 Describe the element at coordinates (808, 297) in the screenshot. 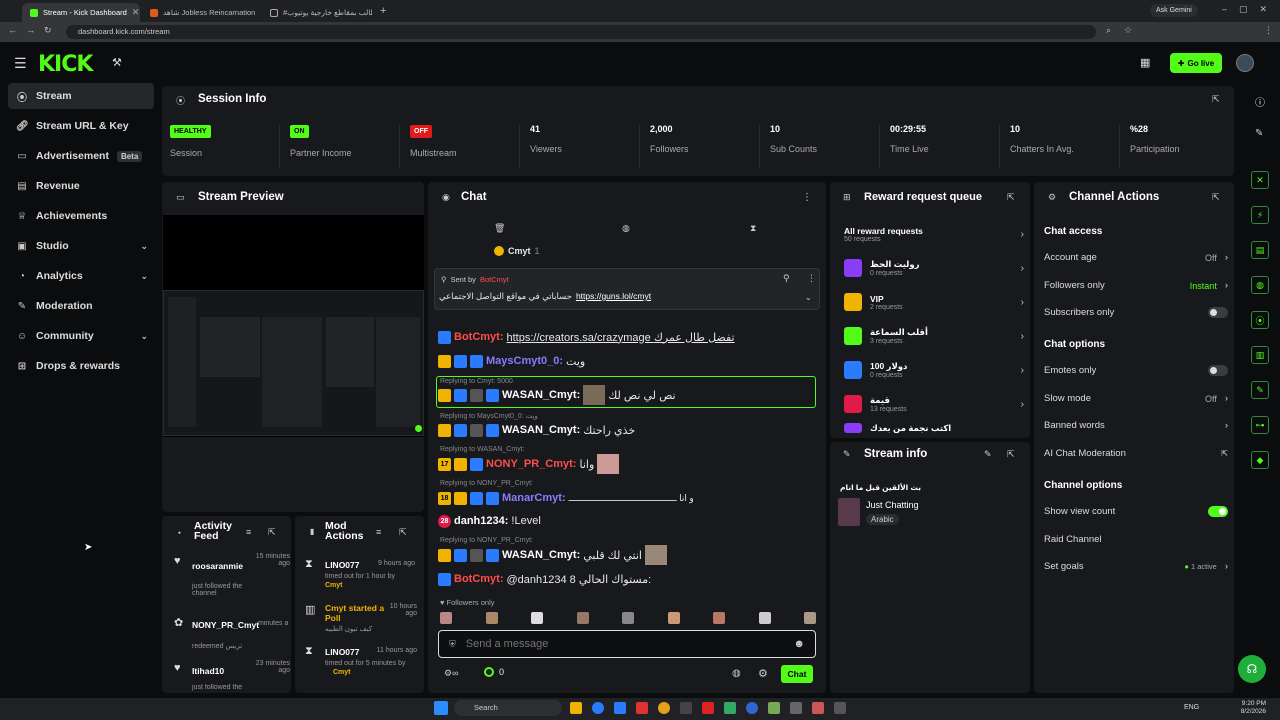

I see `chevron-down-icon: ⌄` at that location.